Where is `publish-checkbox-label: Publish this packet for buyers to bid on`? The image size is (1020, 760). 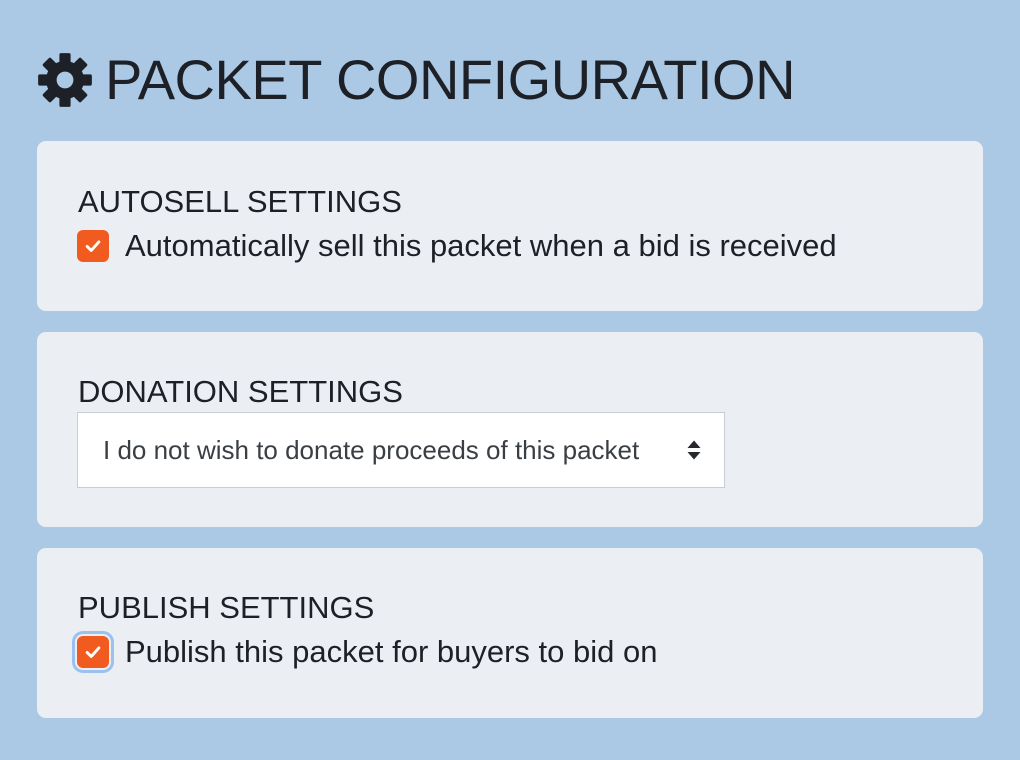 publish-checkbox-label: Publish this packet for buyers to bid on is located at coordinates (391, 652).